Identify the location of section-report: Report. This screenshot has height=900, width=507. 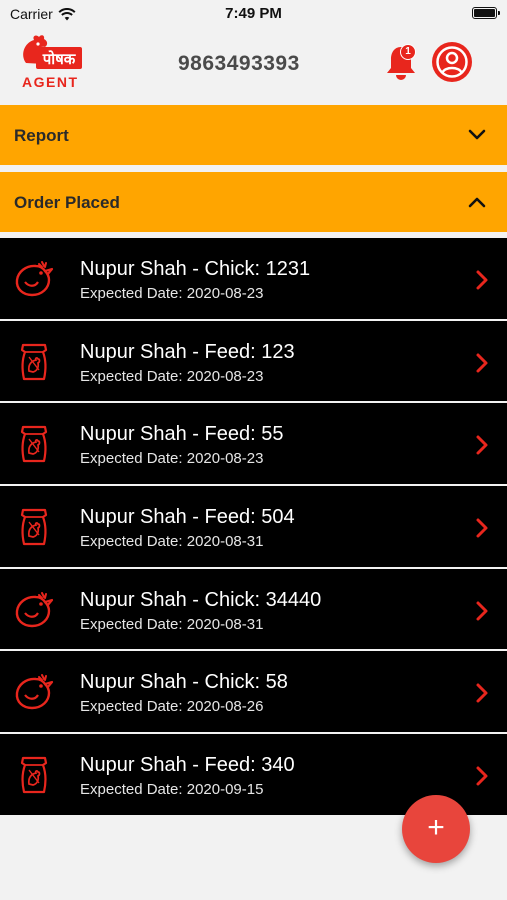
(253, 135).